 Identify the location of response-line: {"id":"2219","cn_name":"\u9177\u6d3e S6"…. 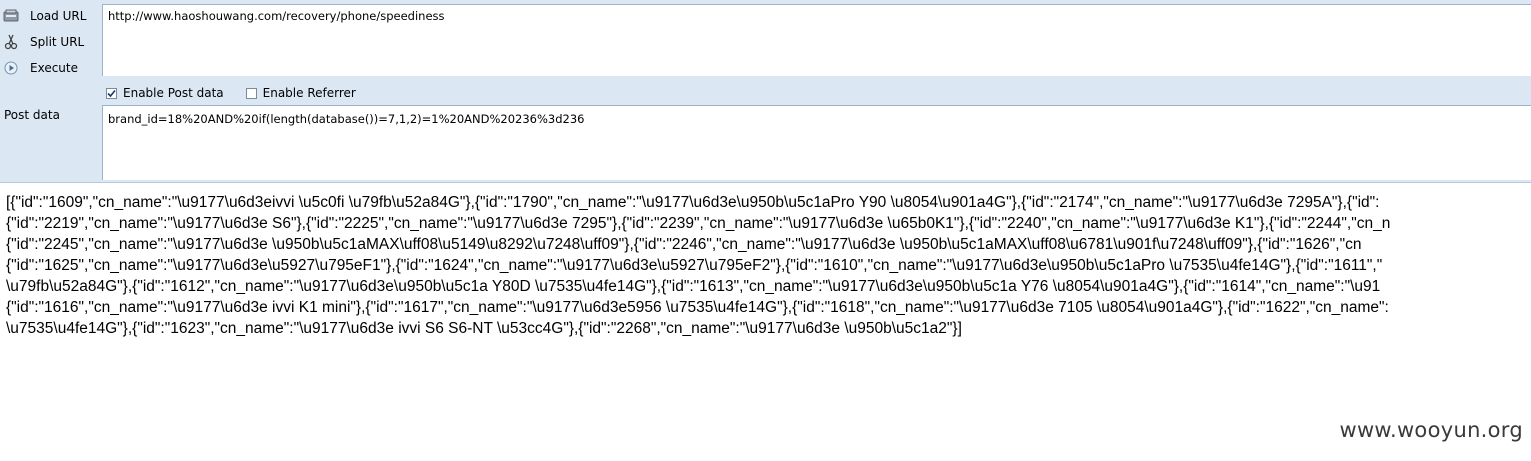
(698, 223).